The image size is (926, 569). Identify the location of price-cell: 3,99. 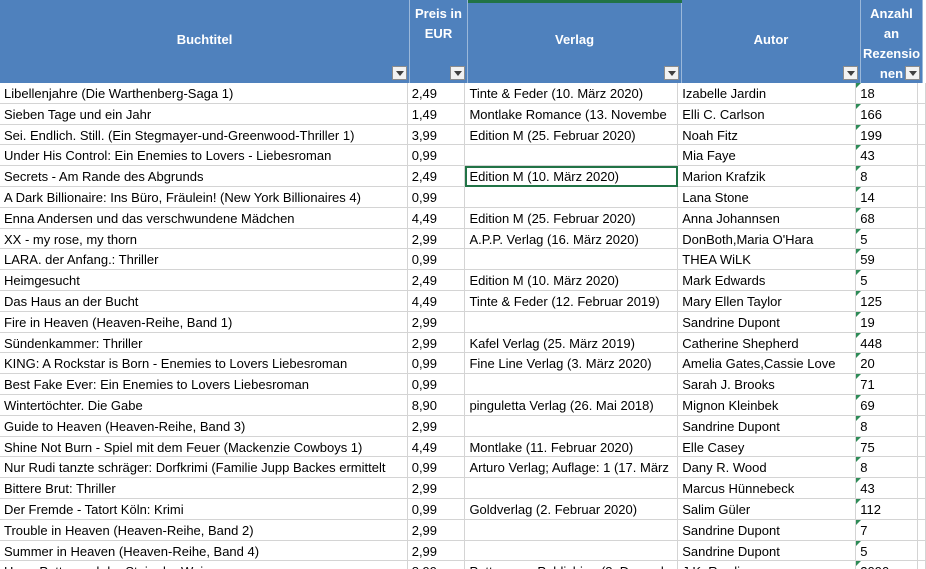
(436, 135).